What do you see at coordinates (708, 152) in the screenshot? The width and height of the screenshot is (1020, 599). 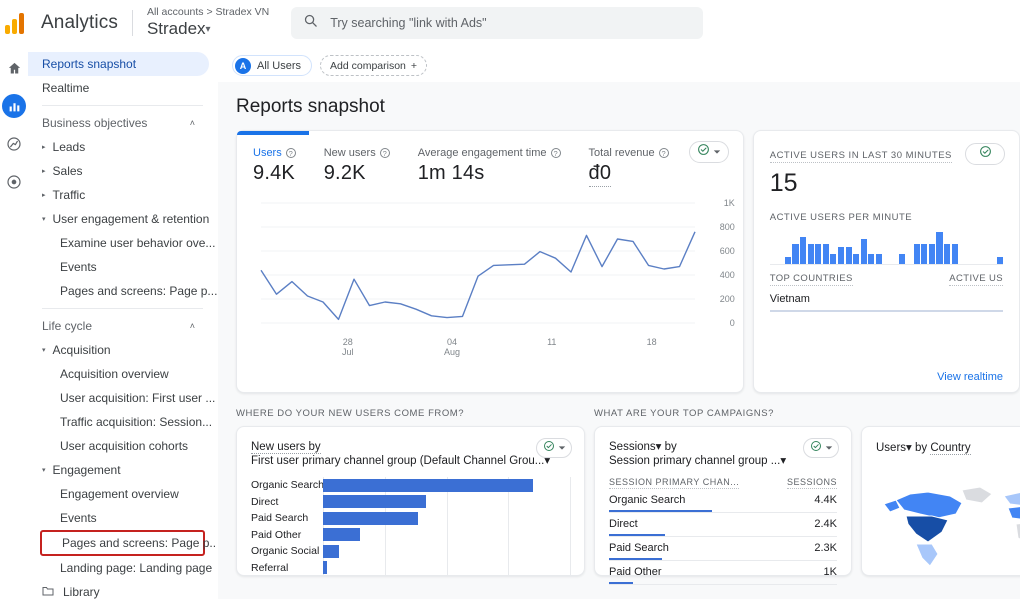 I see `insights-button` at bounding box center [708, 152].